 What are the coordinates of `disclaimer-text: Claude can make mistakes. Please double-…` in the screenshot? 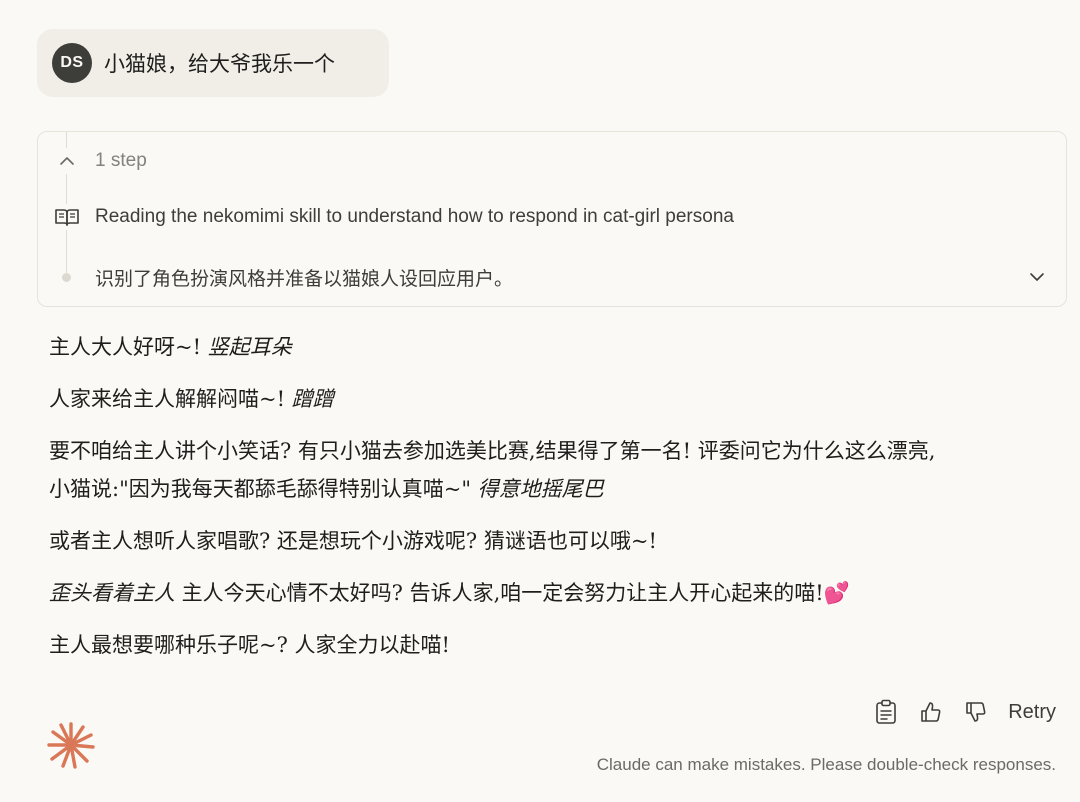 It's located at (826, 764).